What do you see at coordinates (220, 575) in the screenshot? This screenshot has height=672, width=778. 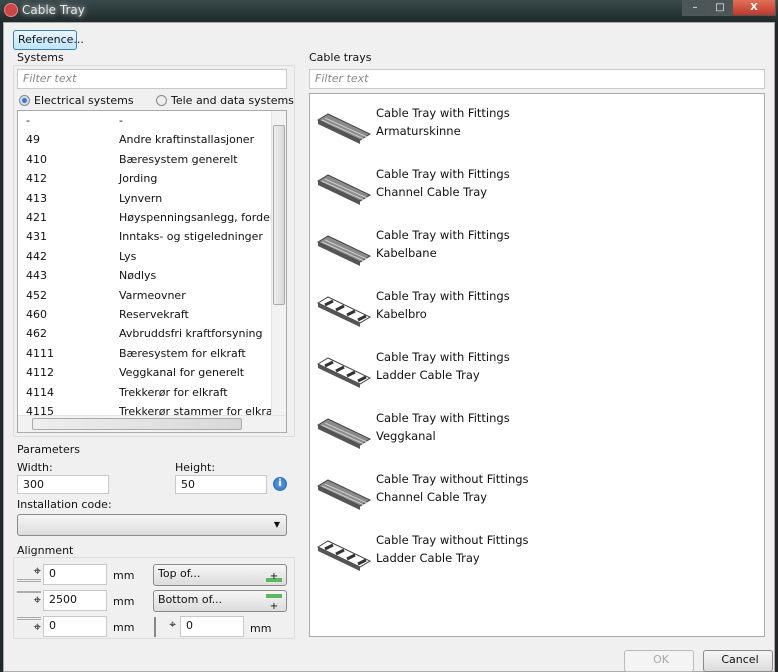 I see `top-of-button: Top of... +` at bounding box center [220, 575].